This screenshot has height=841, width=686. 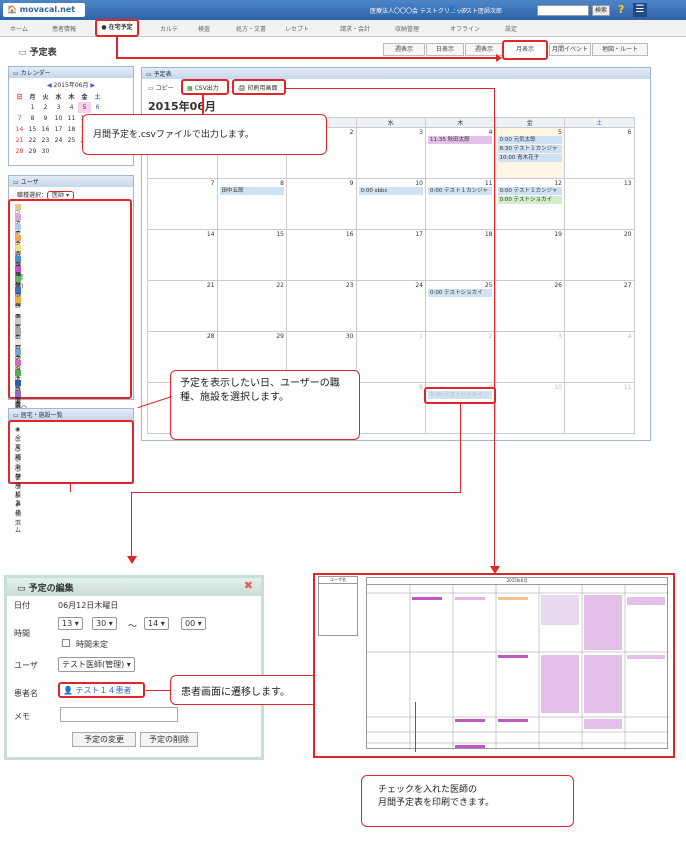 I want to click on prev-month-icon: ◀, so click(x=49, y=85).